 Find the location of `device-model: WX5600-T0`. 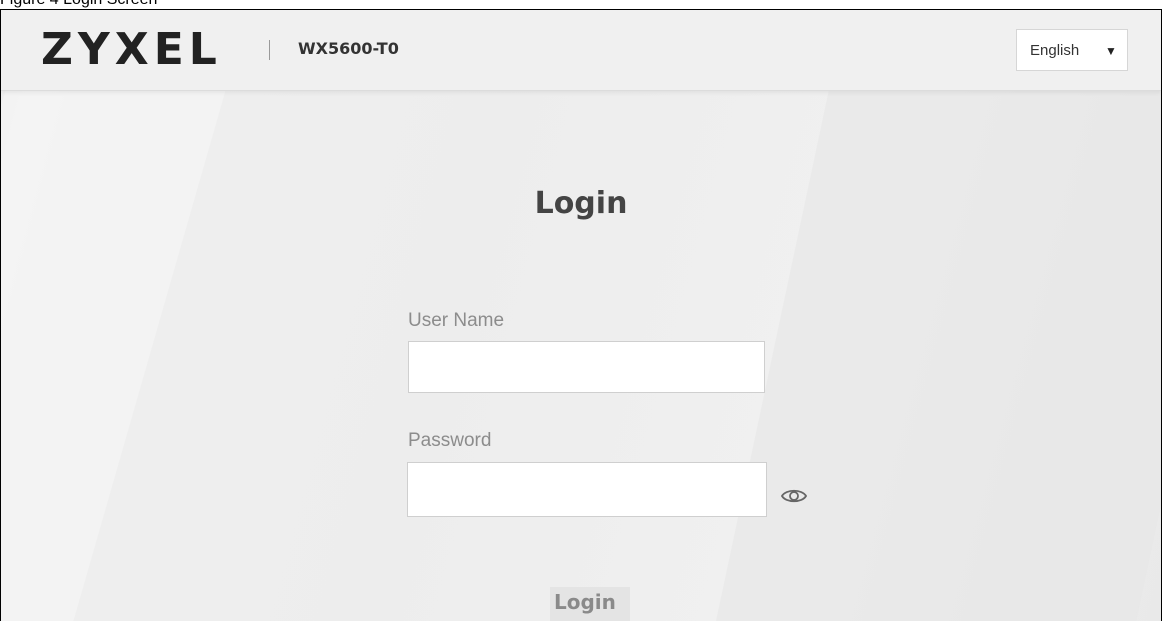

device-model: WX5600-T0 is located at coordinates (348, 48).